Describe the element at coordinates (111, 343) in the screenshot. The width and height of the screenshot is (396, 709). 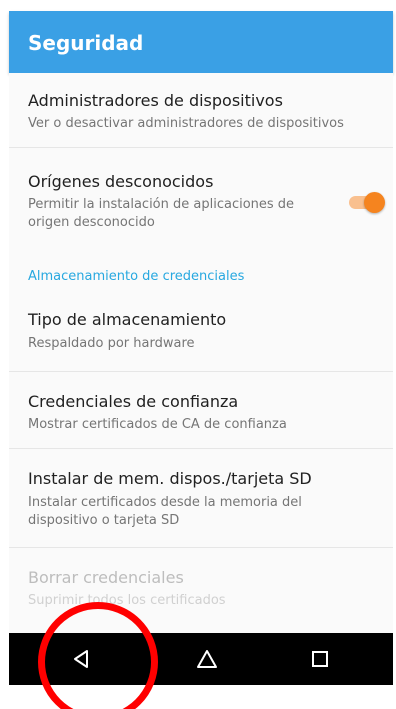
I see `pref-subtitle: Respaldado por hardware` at that location.